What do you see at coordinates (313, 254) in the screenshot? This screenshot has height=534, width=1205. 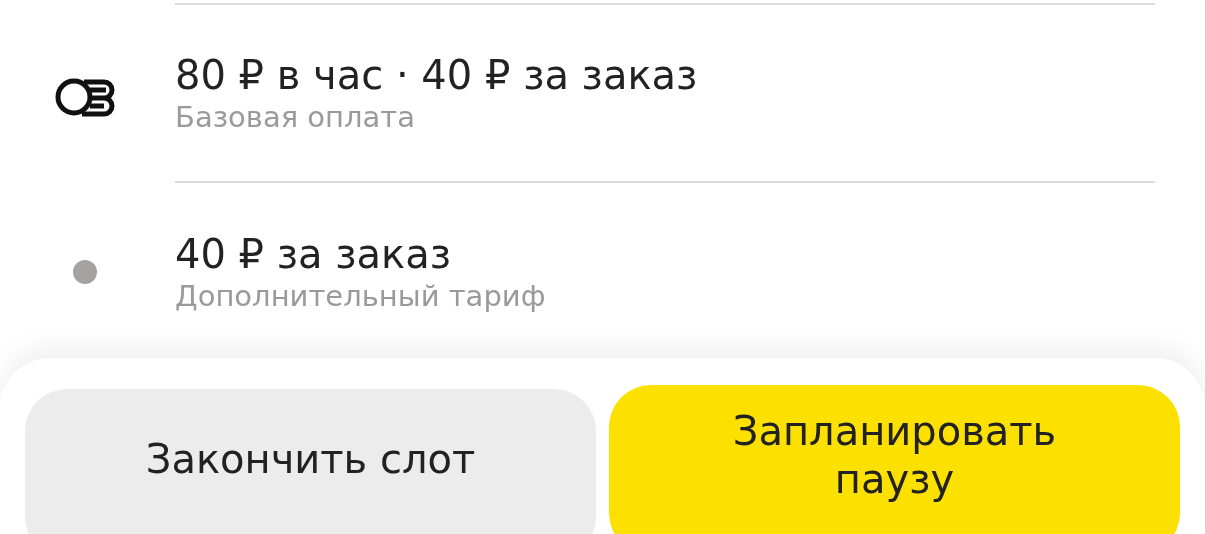 I see `tariff-title: 40 ₽ за заказ` at bounding box center [313, 254].